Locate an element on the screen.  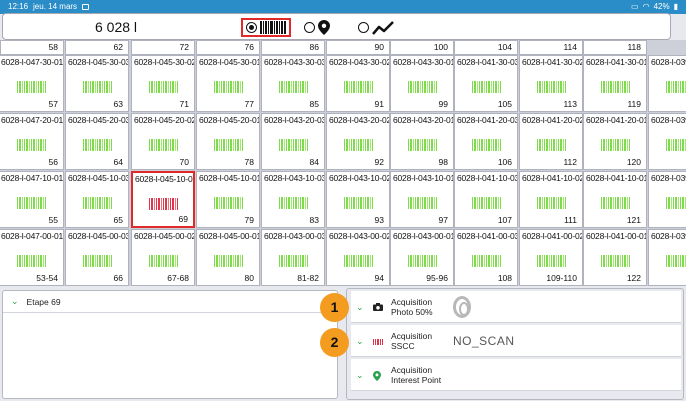
cell-number: 119 is located at coordinates (634, 104).